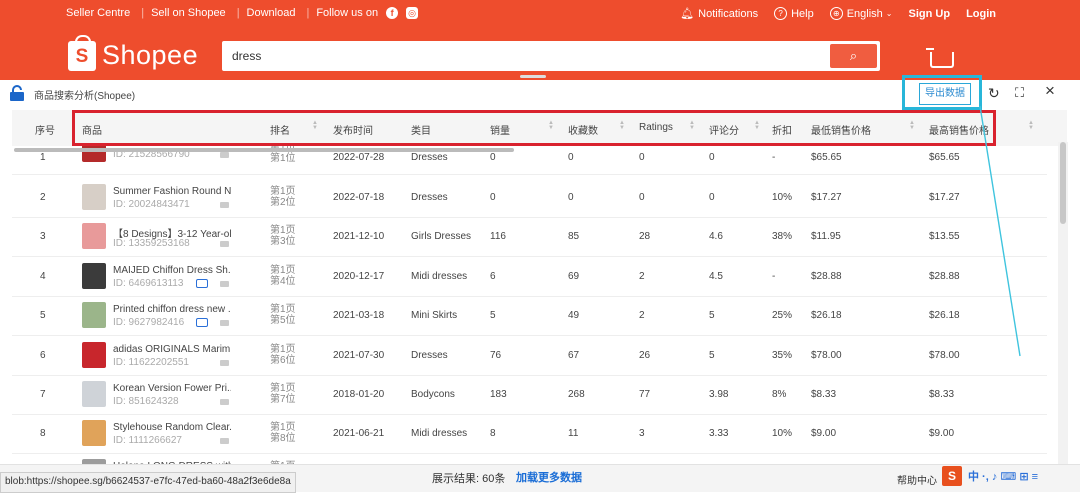 The height and width of the screenshot is (493, 1080). Describe the element at coordinates (359, 394) in the screenshot. I see `cell-date: 2018-01-20` at that location.